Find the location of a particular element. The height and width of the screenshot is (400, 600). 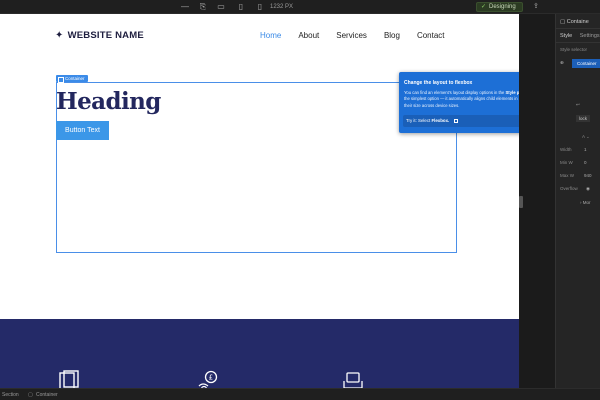

site-nav: Home About Services Blog Contact is located at coordinates (361, 35).